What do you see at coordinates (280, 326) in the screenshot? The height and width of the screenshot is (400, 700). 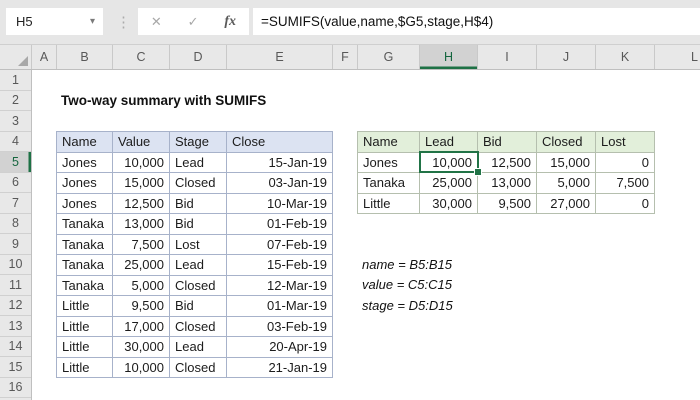 I see `cell-close-date: 03-Feb-19` at bounding box center [280, 326].